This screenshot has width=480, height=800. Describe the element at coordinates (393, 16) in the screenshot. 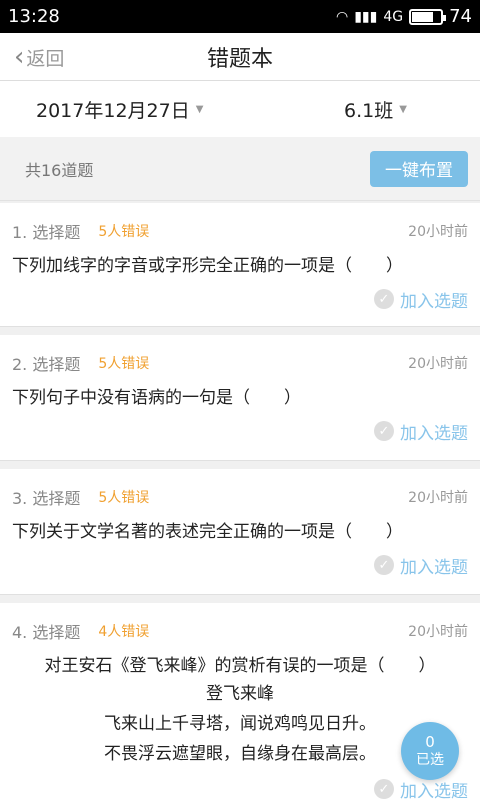

I see `network-type: 4G` at that location.